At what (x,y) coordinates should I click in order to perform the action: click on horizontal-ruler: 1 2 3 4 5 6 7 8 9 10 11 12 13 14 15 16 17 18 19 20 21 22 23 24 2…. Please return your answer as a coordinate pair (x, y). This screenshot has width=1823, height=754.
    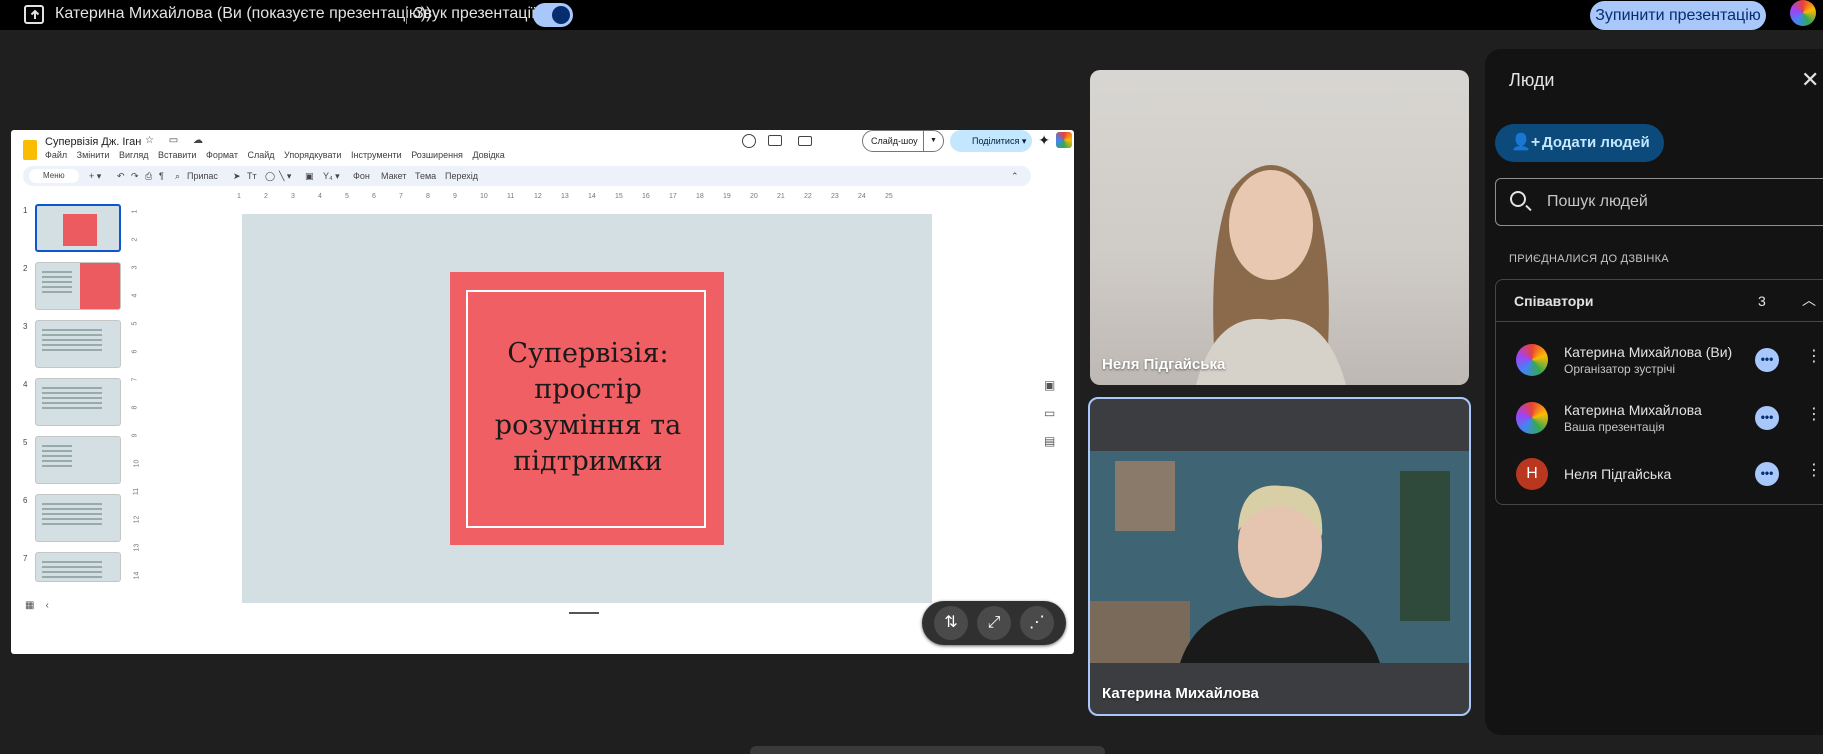
    Looking at the image, I should click on (632, 197).